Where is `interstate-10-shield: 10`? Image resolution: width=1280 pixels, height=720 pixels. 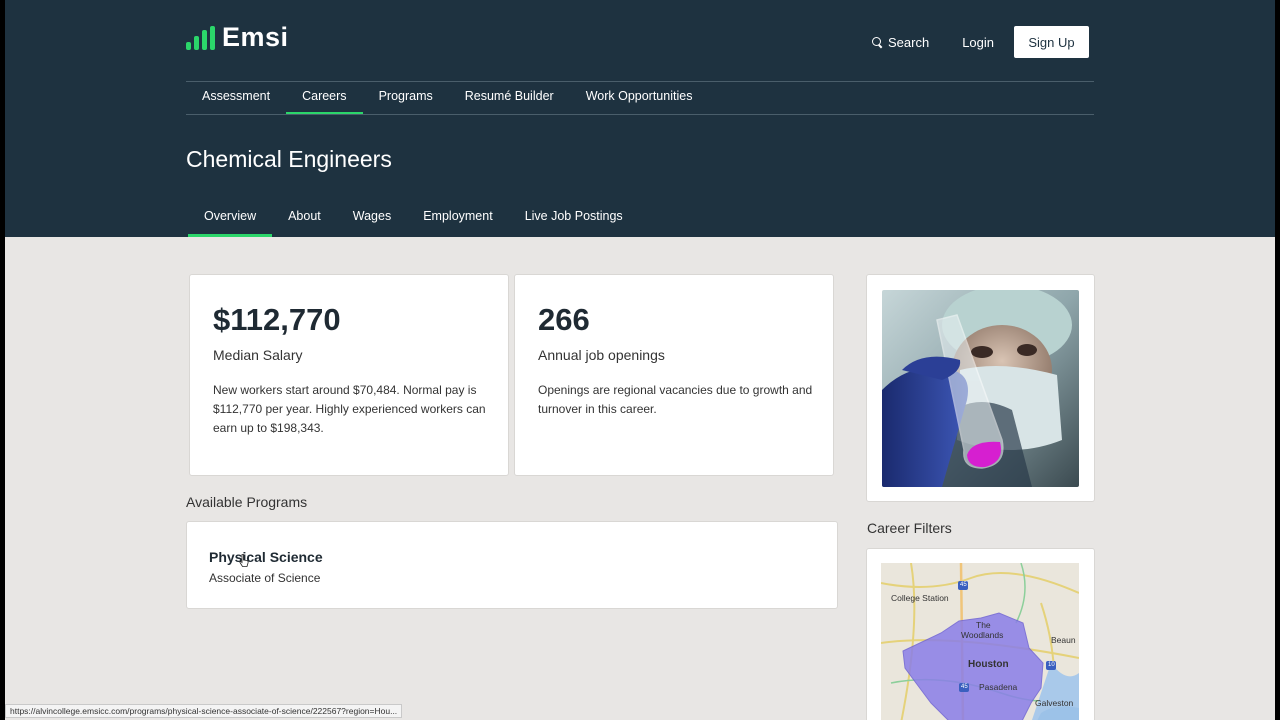
interstate-10-shield: 10 is located at coordinates (1051, 665).